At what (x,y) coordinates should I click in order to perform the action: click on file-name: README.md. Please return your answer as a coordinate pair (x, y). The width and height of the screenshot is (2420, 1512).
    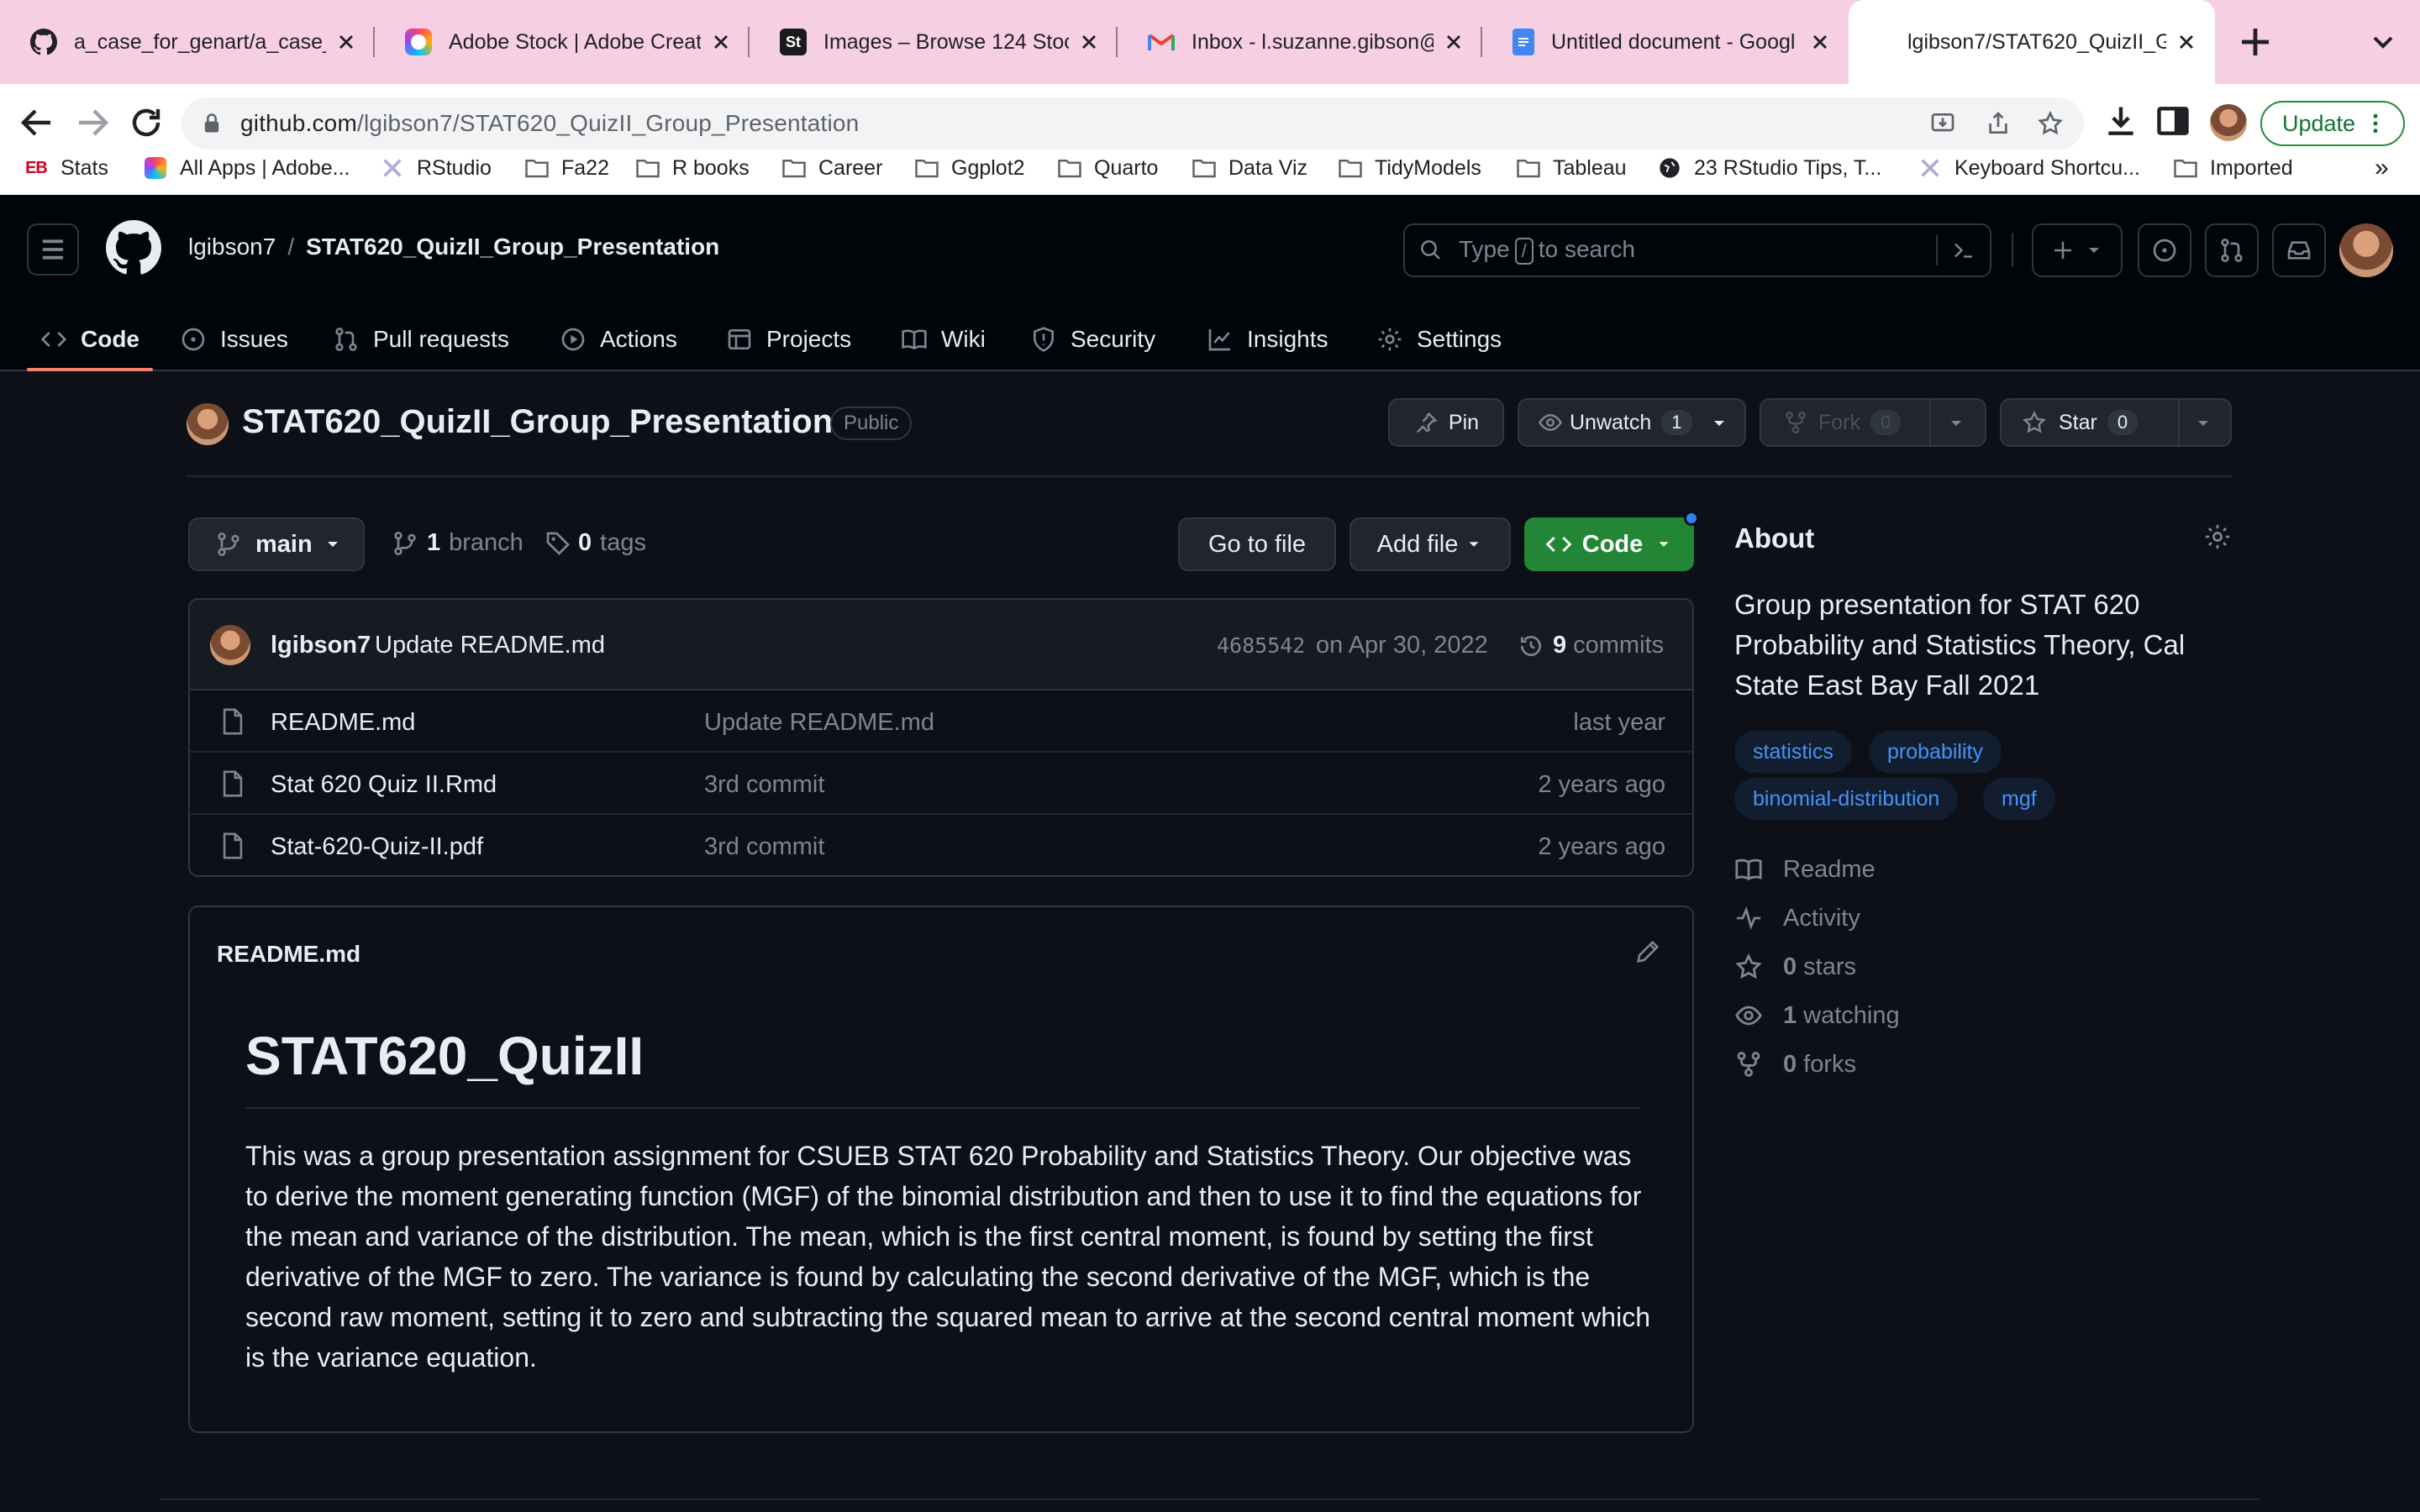
    Looking at the image, I should click on (343, 723).